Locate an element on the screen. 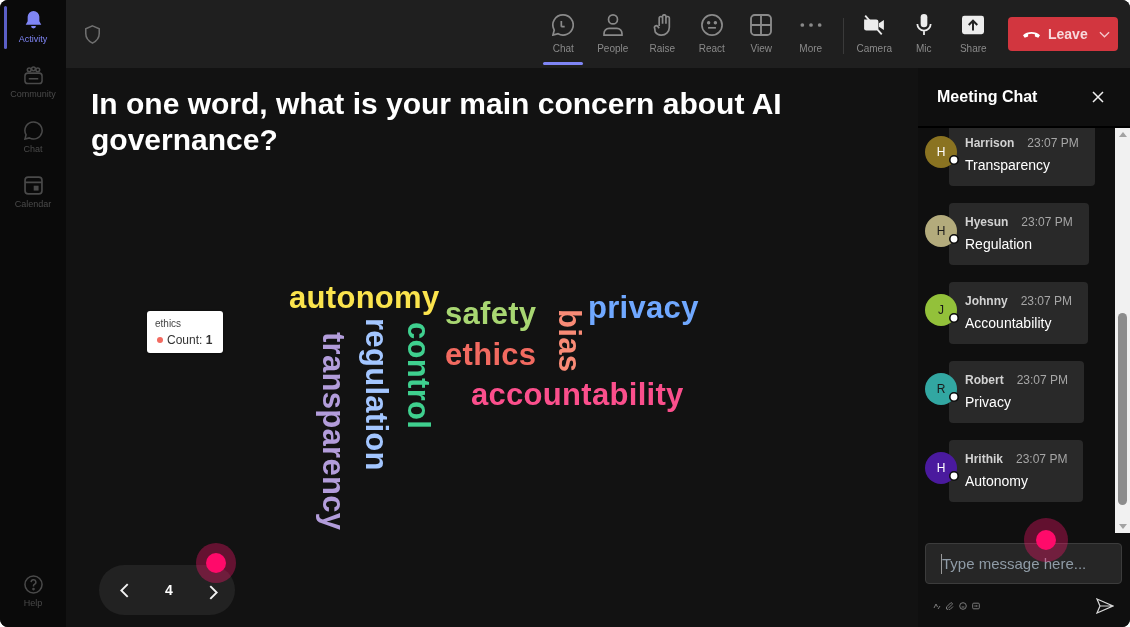 The width and height of the screenshot is (1130, 627). message-author: Hyesun is located at coordinates (987, 222).